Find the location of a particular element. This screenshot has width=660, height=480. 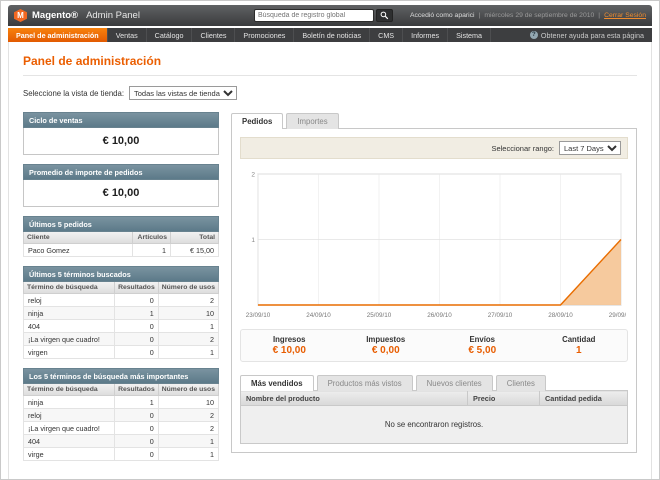

tab-importes: Importes is located at coordinates (312, 121).